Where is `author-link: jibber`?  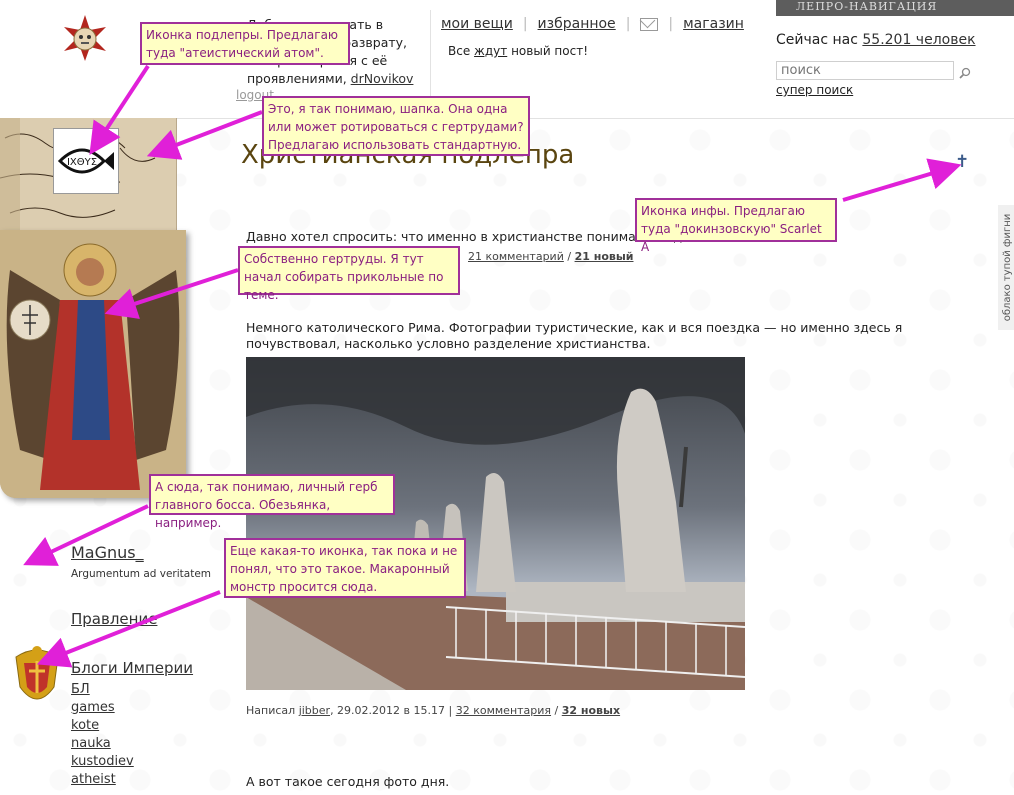
author-link: jibber is located at coordinates (314, 710).